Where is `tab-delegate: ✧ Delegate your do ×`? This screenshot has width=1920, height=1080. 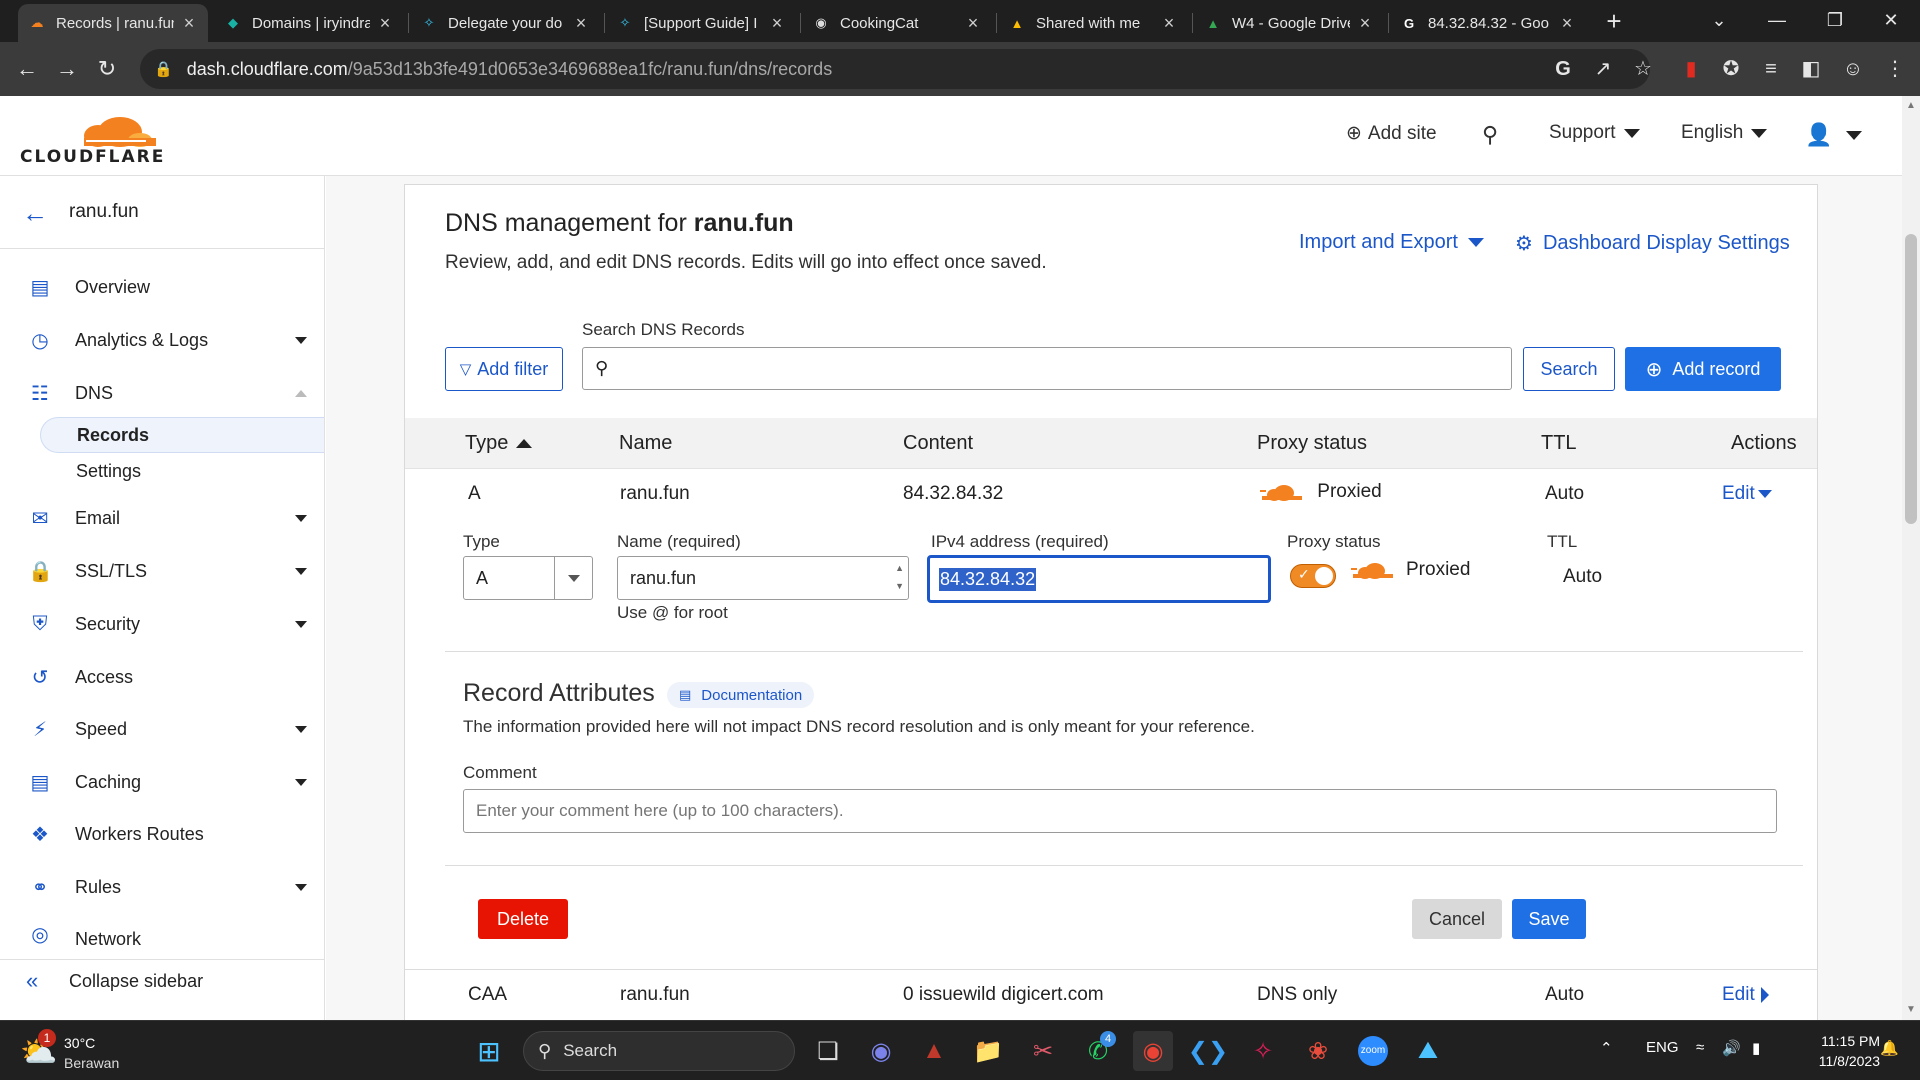
tab-delegate: ✧ Delegate your do × is located at coordinates (505, 23).